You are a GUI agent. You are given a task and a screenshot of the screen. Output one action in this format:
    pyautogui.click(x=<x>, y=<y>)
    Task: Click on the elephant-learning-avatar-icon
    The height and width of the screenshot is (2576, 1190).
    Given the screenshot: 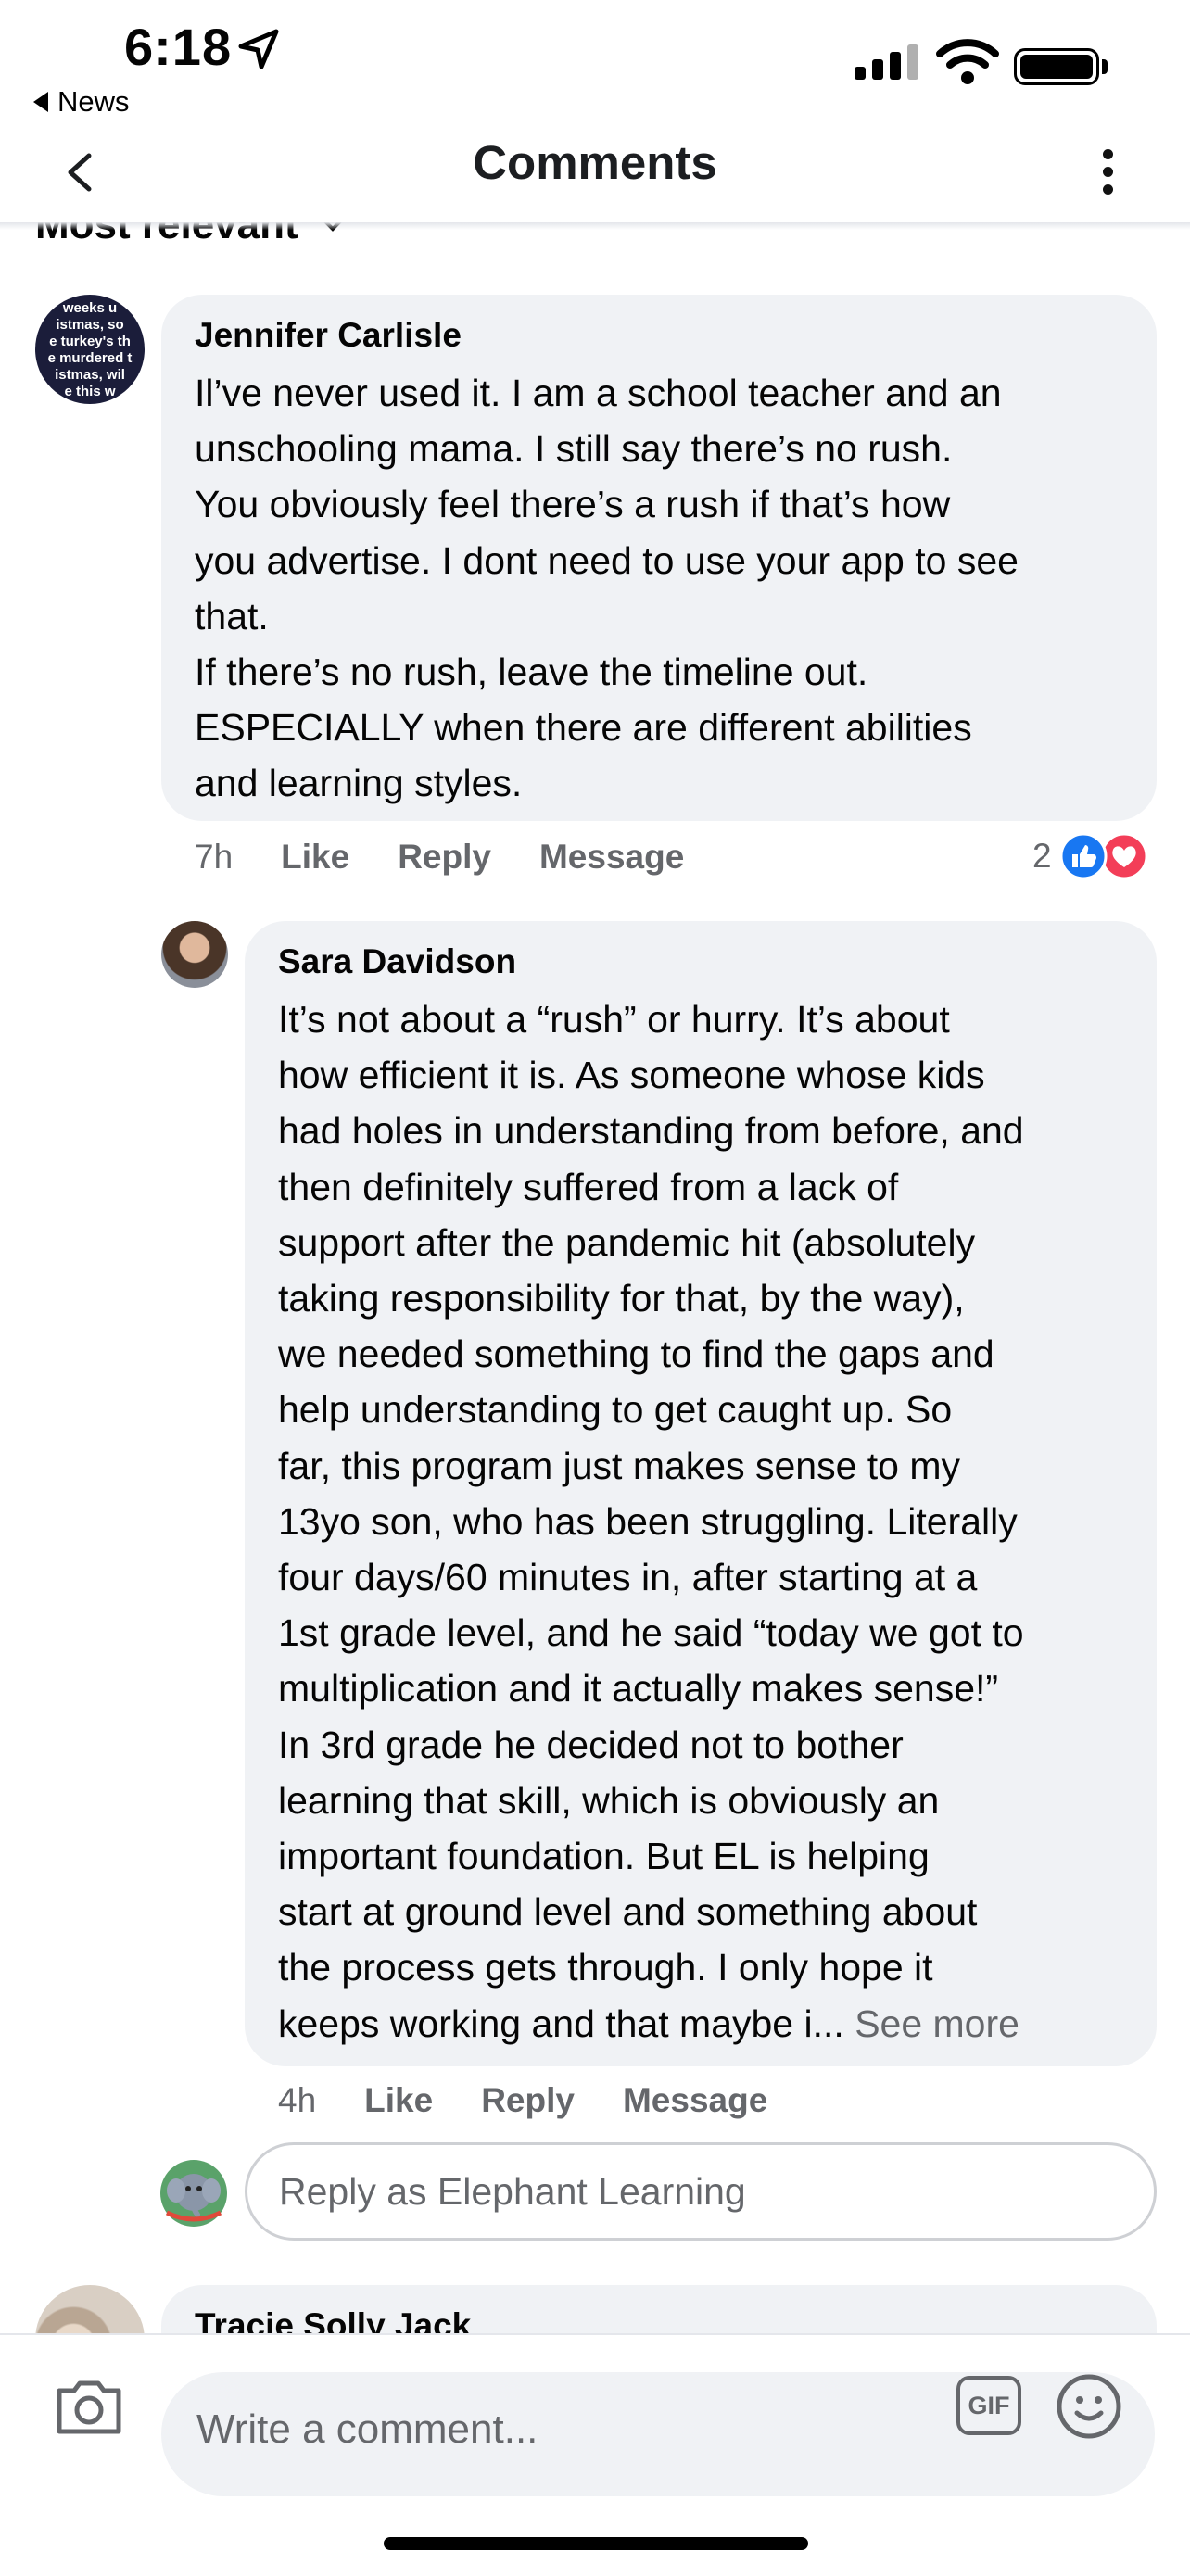 What is the action you would take?
    pyautogui.click(x=193, y=2193)
    